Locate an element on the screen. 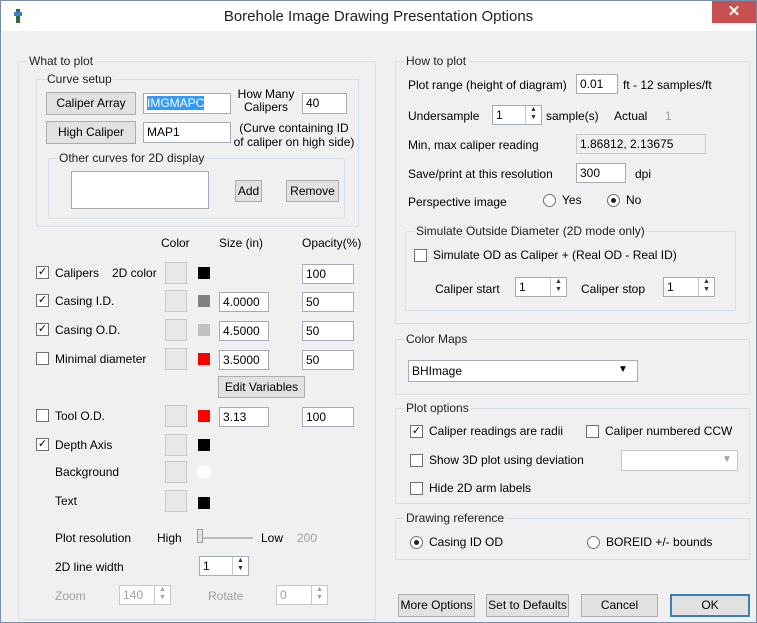 This screenshot has height=623, width=757. depth-axis-color-button is located at coordinates (176, 445).